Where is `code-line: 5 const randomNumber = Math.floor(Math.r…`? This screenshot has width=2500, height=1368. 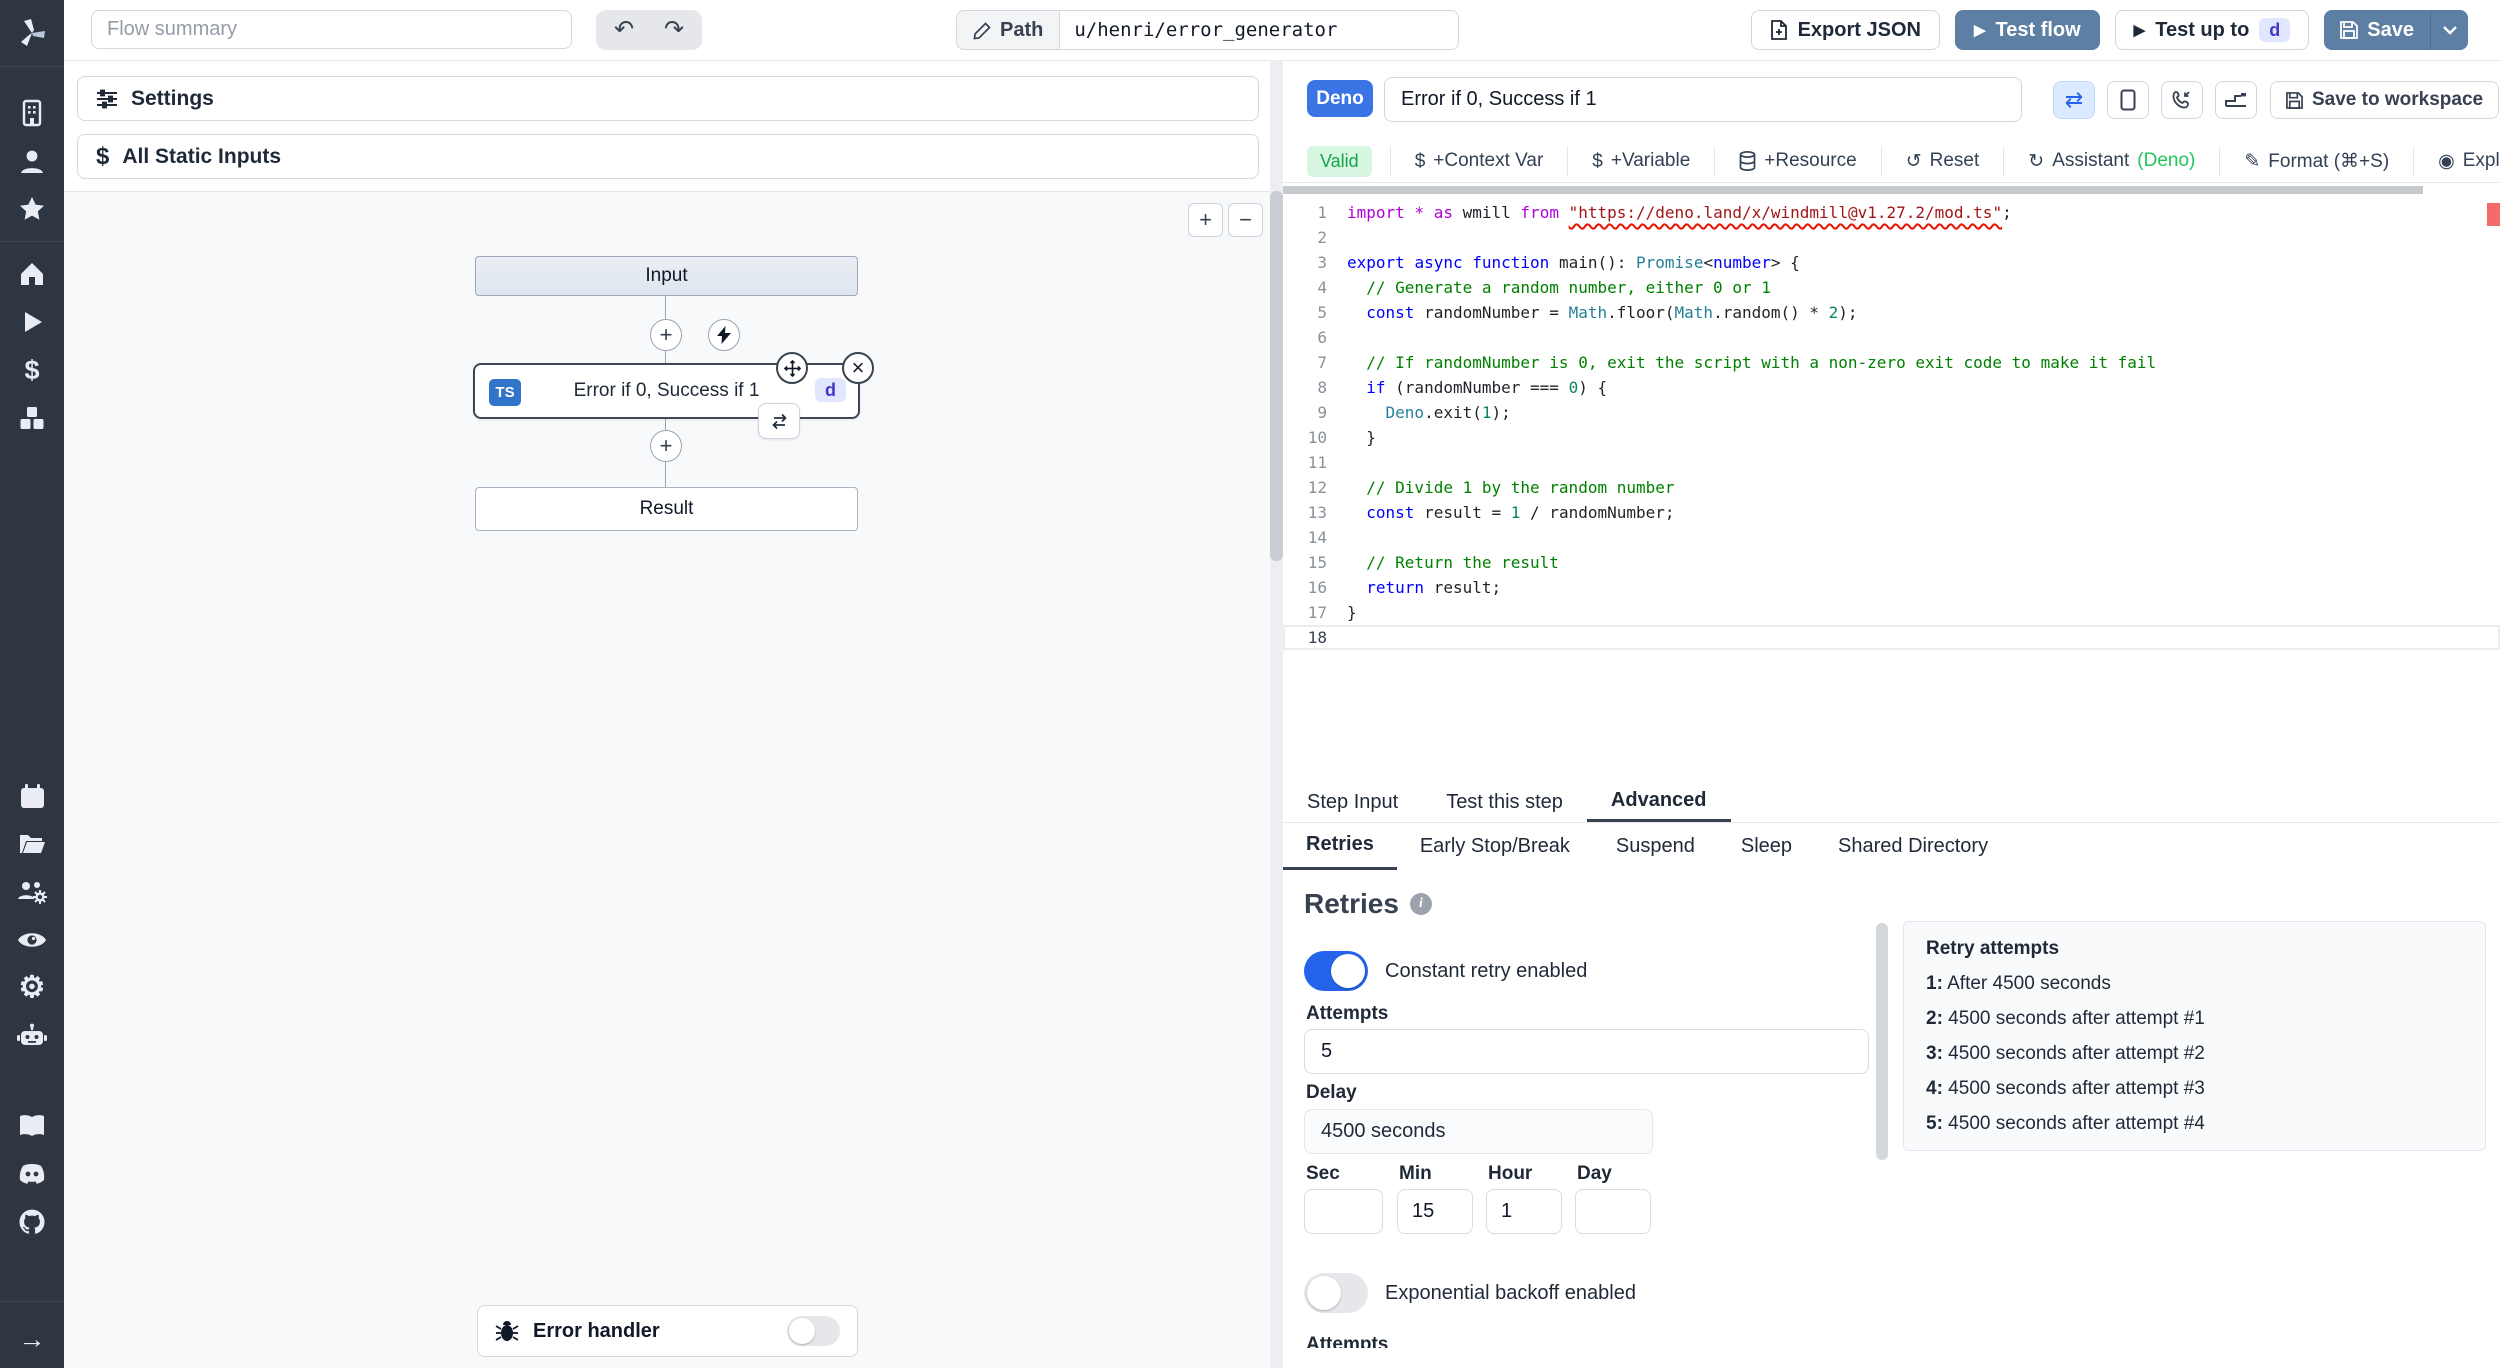 code-line: 5 const randomNumber = Math.floor(Math.r… is located at coordinates (1891, 312).